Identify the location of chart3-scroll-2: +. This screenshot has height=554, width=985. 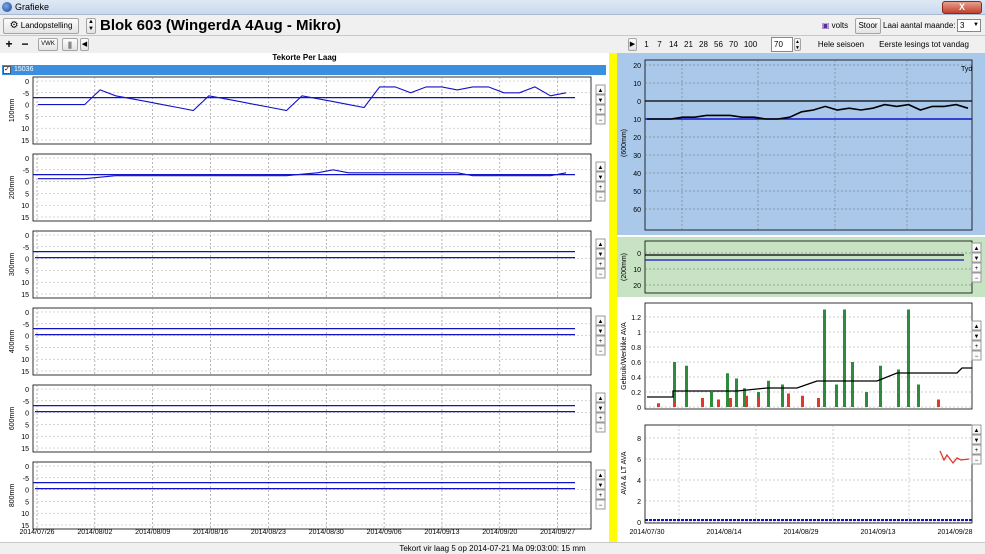
(976, 345).